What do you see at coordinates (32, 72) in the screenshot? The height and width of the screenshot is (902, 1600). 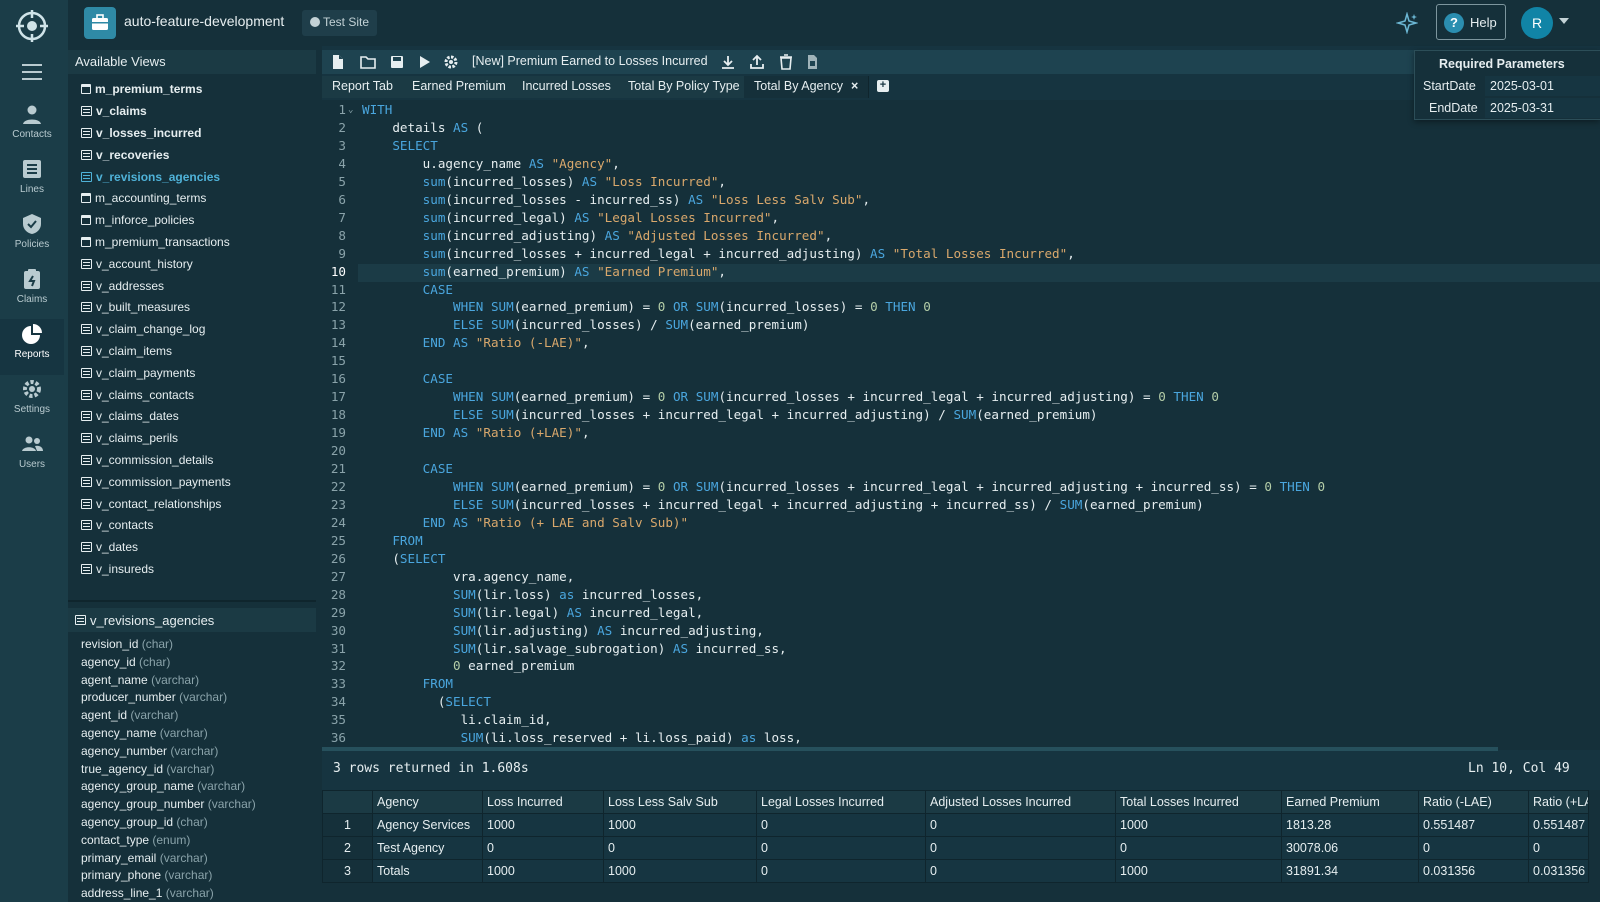 I see `hamburger-menu-icon` at bounding box center [32, 72].